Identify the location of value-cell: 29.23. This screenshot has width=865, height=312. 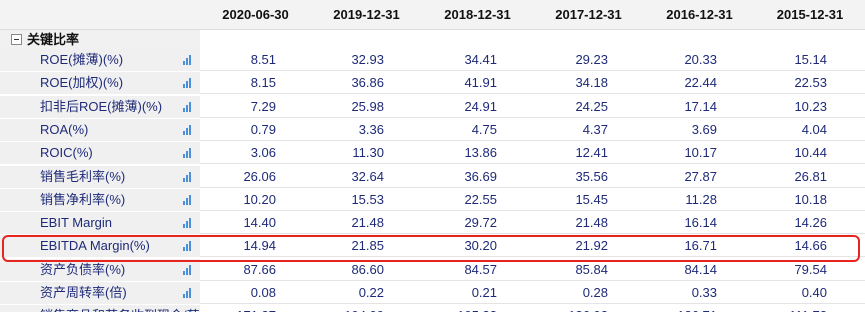
(563, 60).